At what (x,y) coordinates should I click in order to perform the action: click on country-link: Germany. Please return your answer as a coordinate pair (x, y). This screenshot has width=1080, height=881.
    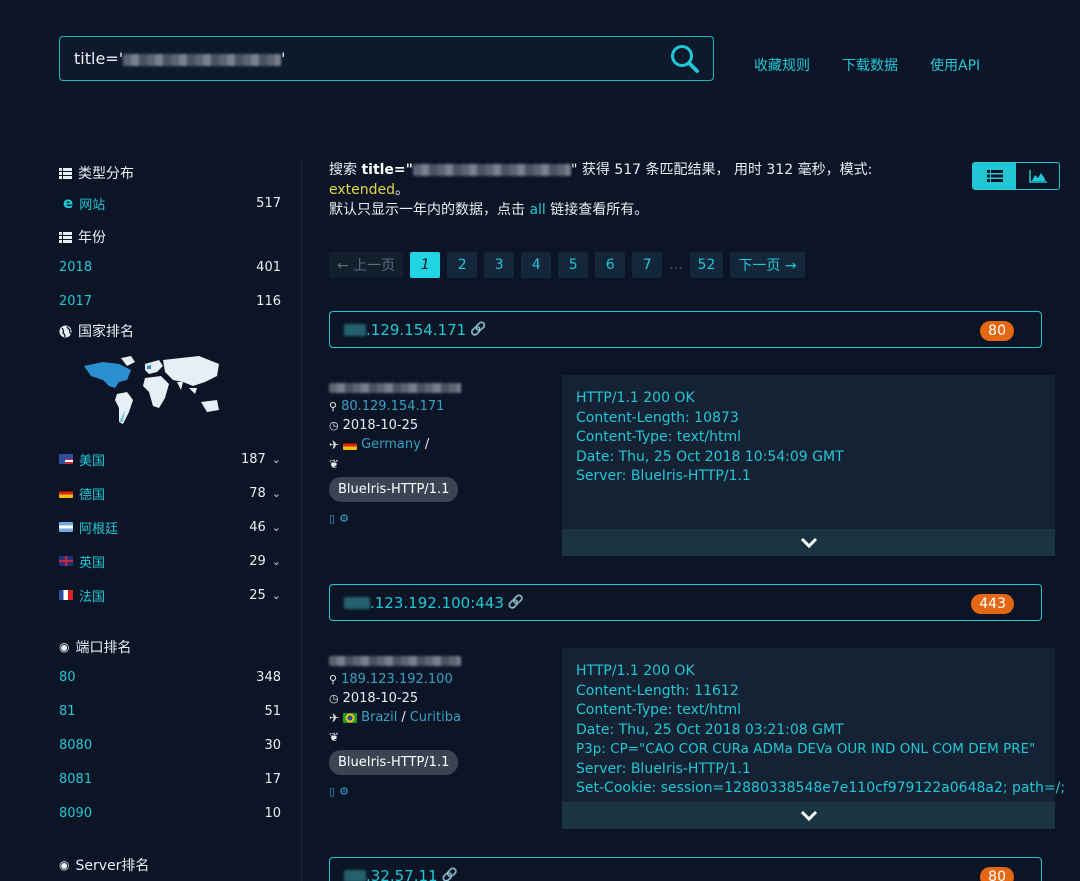
    Looking at the image, I should click on (391, 444).